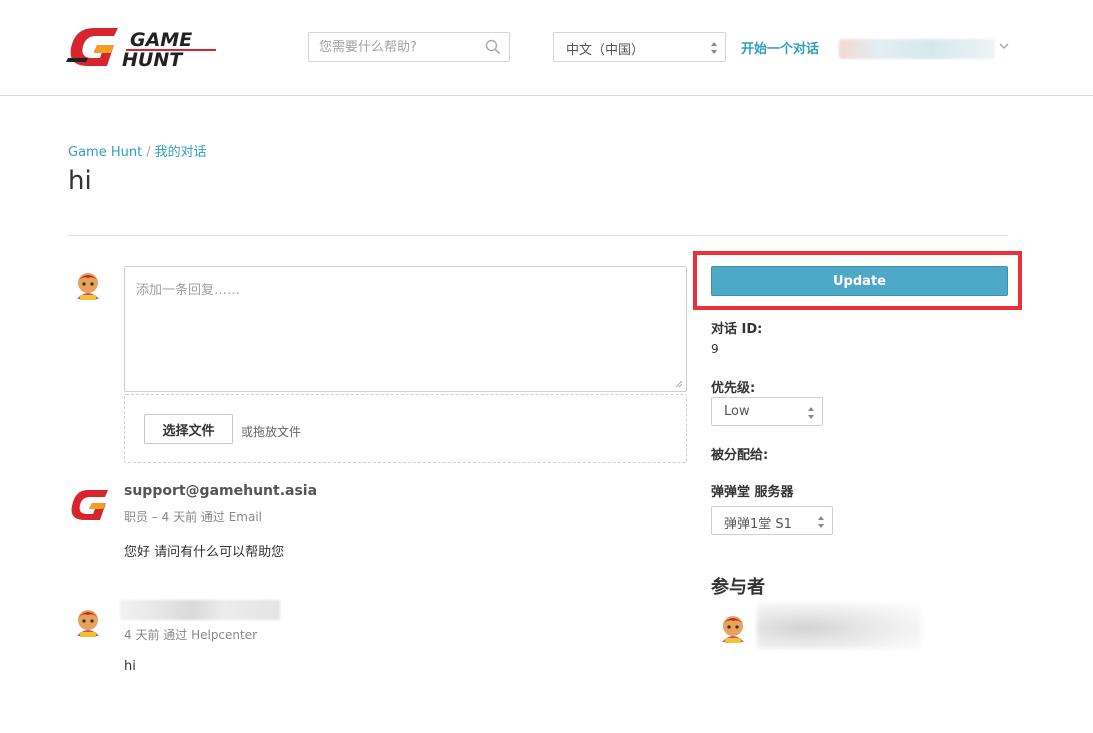 This screenshot has width=1093, height=733. I want to click on breadcrumb-current: 我的对话, so click(181, 152).